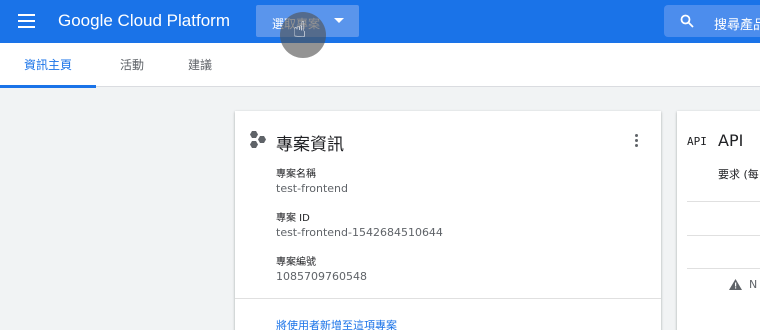 Image resolution: width=760 pixels, height=330 pixels. What do you see at coordinates (718, 220) in the screenshot?
I see `api-card: API API 要求 (每 N` at bounding box center [718, 220].